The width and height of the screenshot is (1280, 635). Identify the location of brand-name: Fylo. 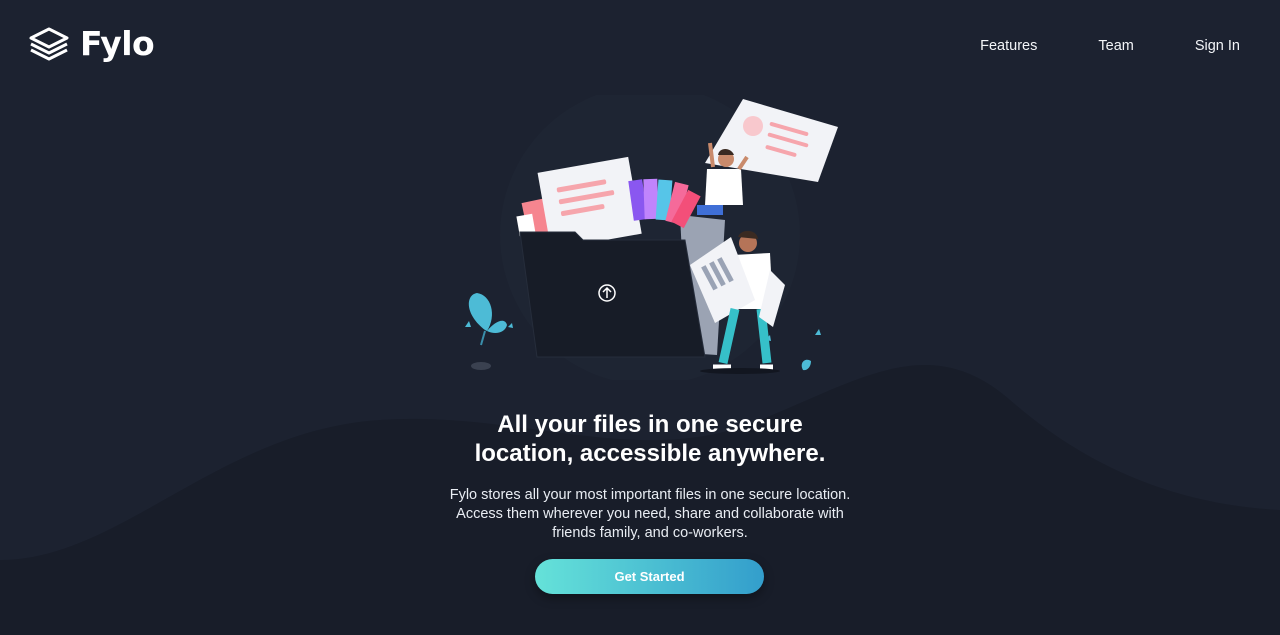
(117, 43).